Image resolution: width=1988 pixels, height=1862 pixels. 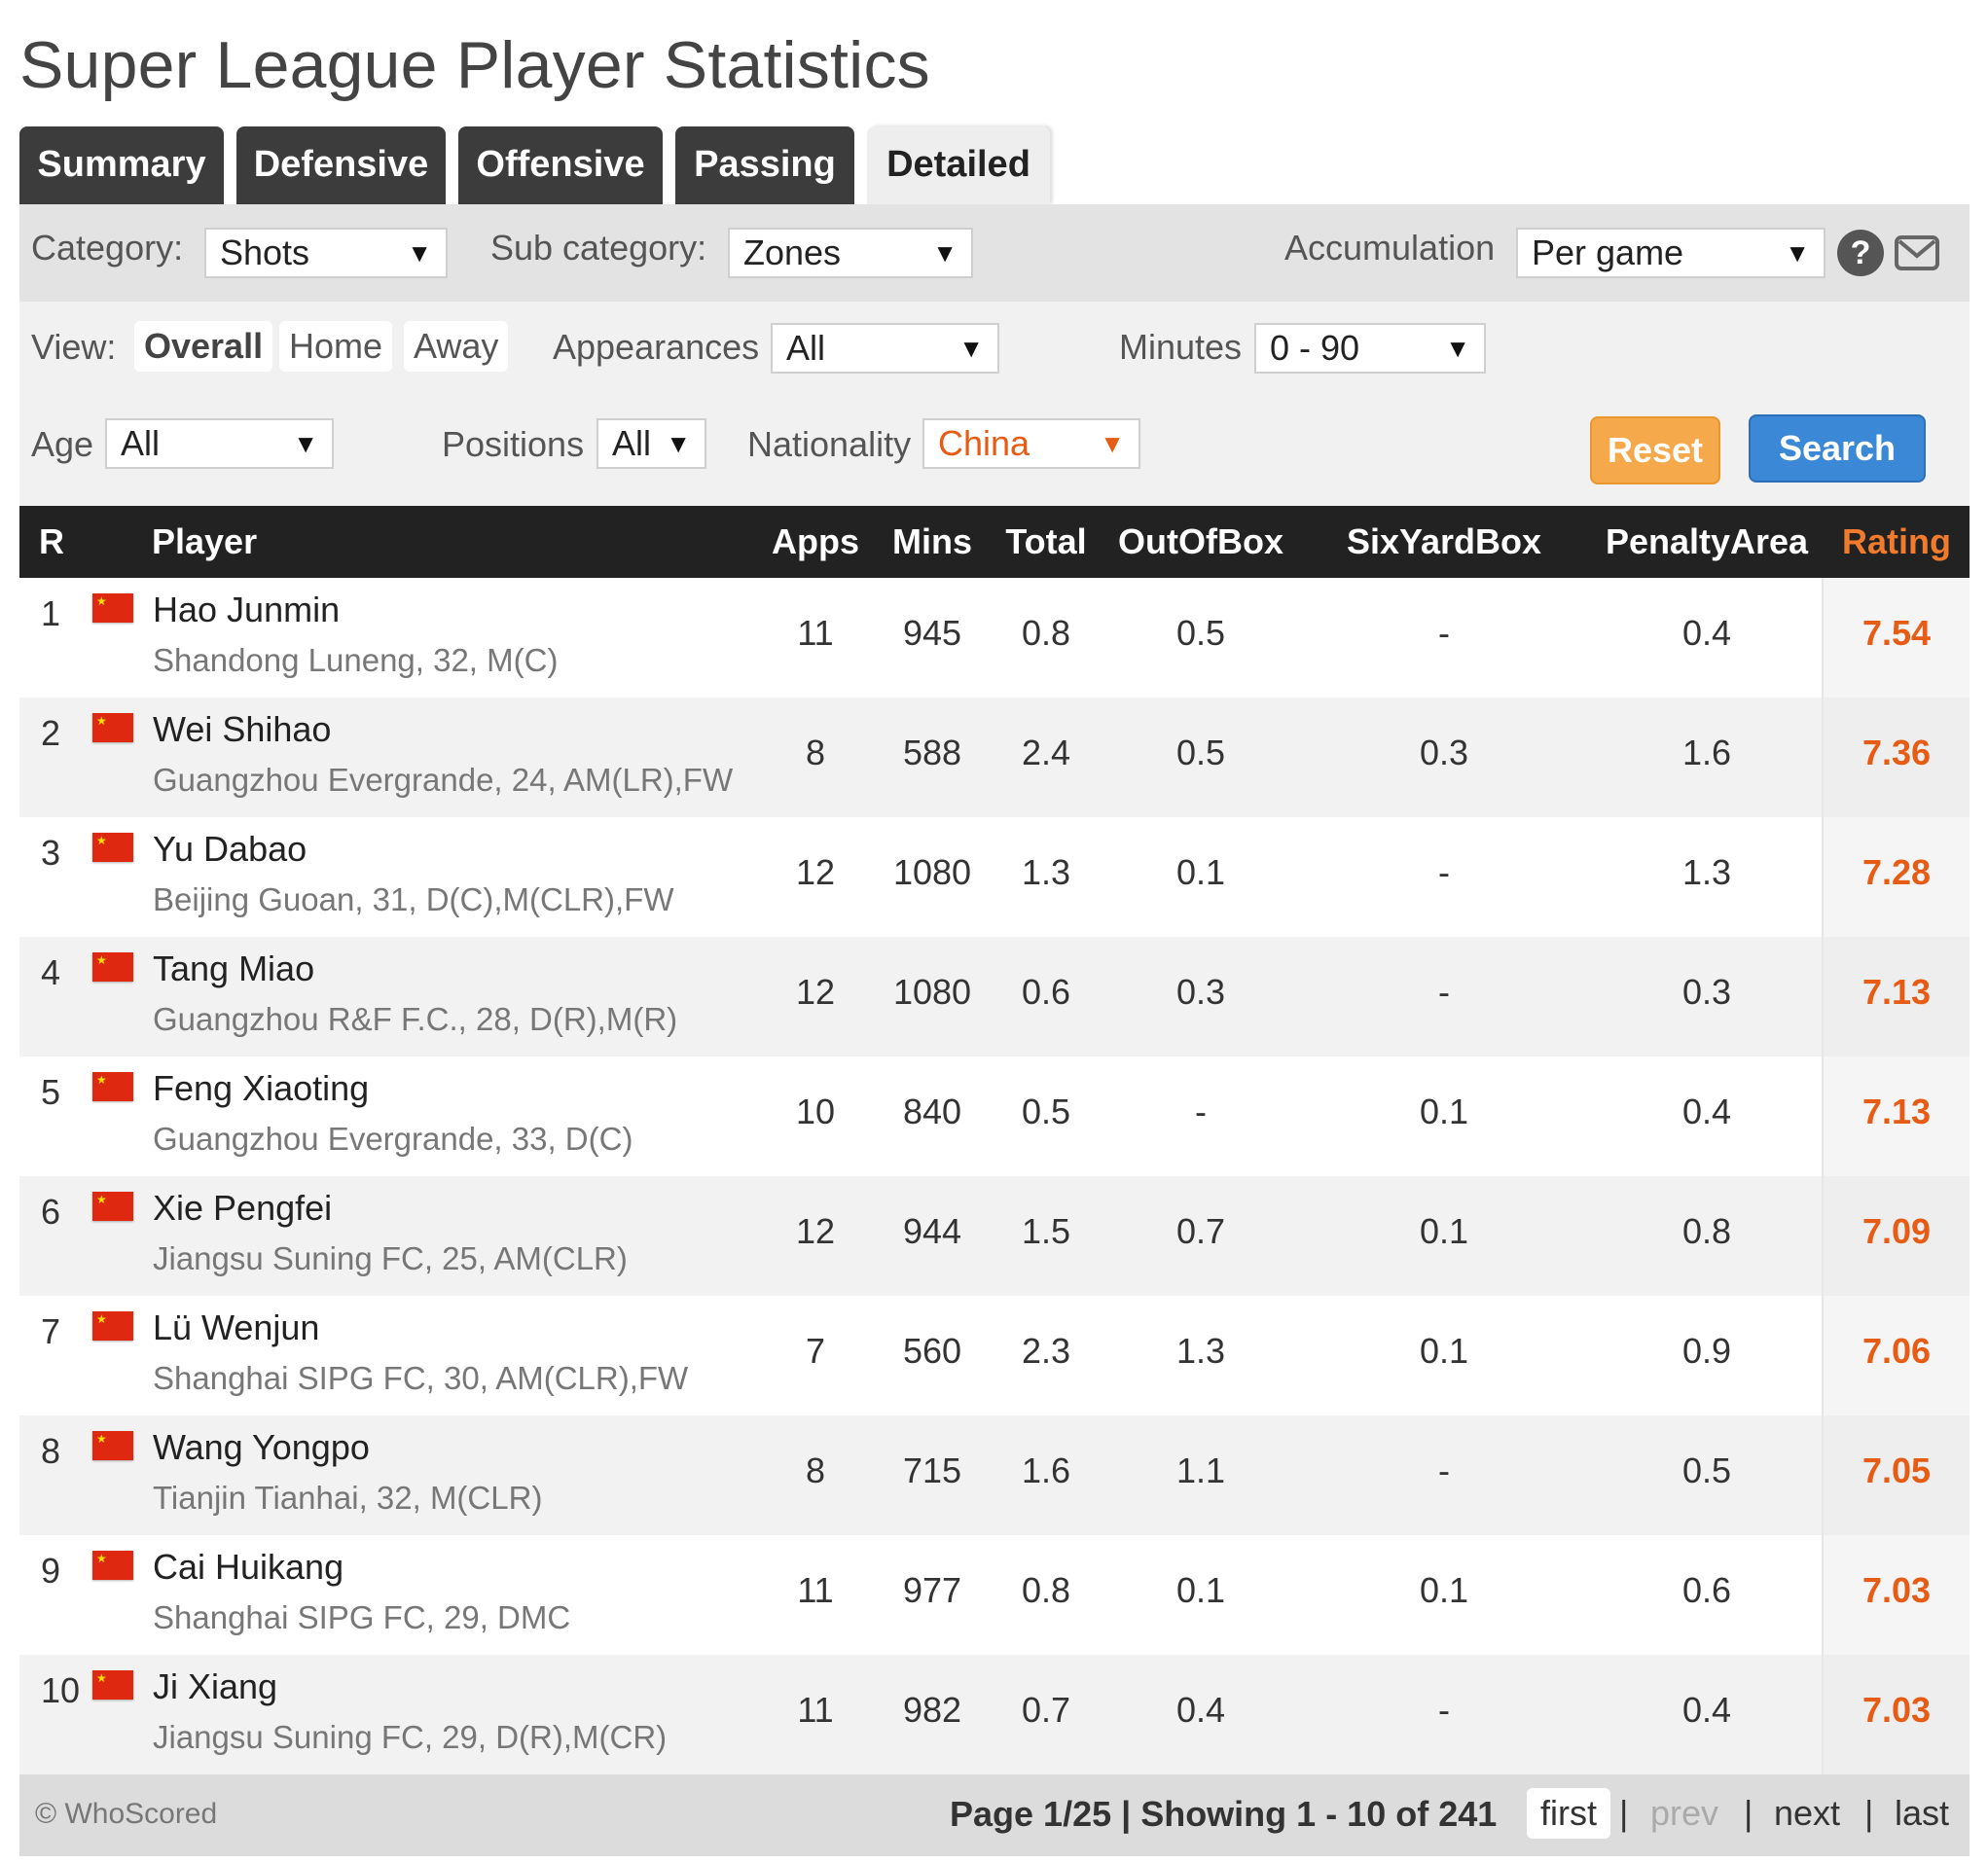 I want to click on reset-button: Reset, so click(x=1655, y=450).